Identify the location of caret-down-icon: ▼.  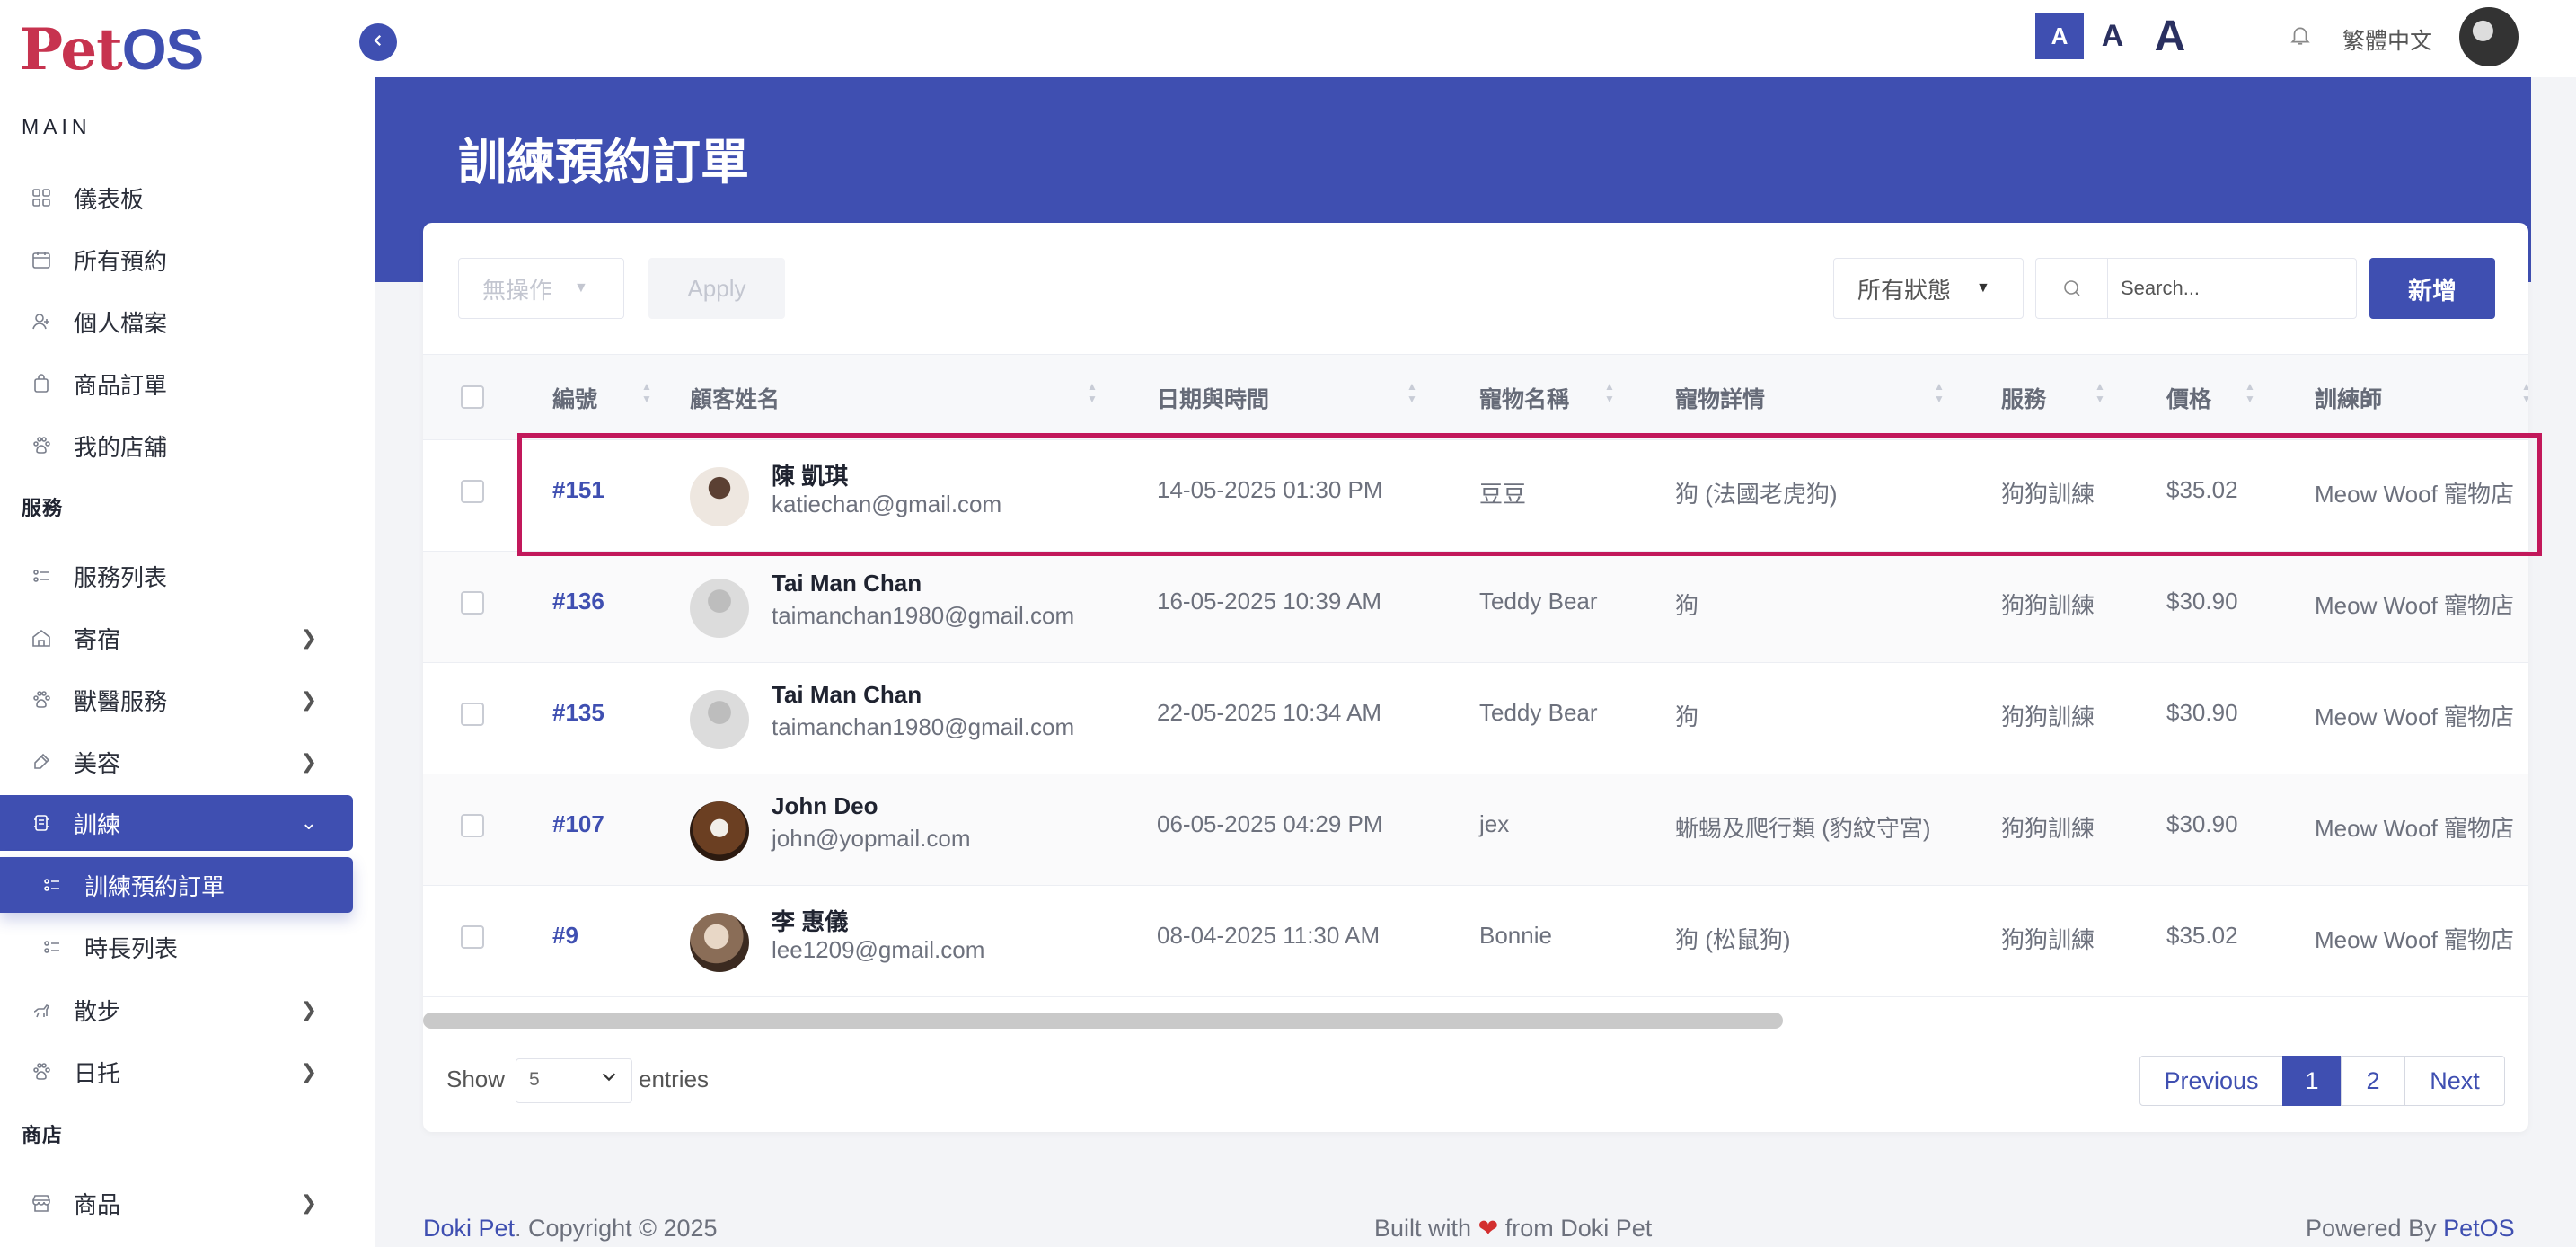
(1983, 288).